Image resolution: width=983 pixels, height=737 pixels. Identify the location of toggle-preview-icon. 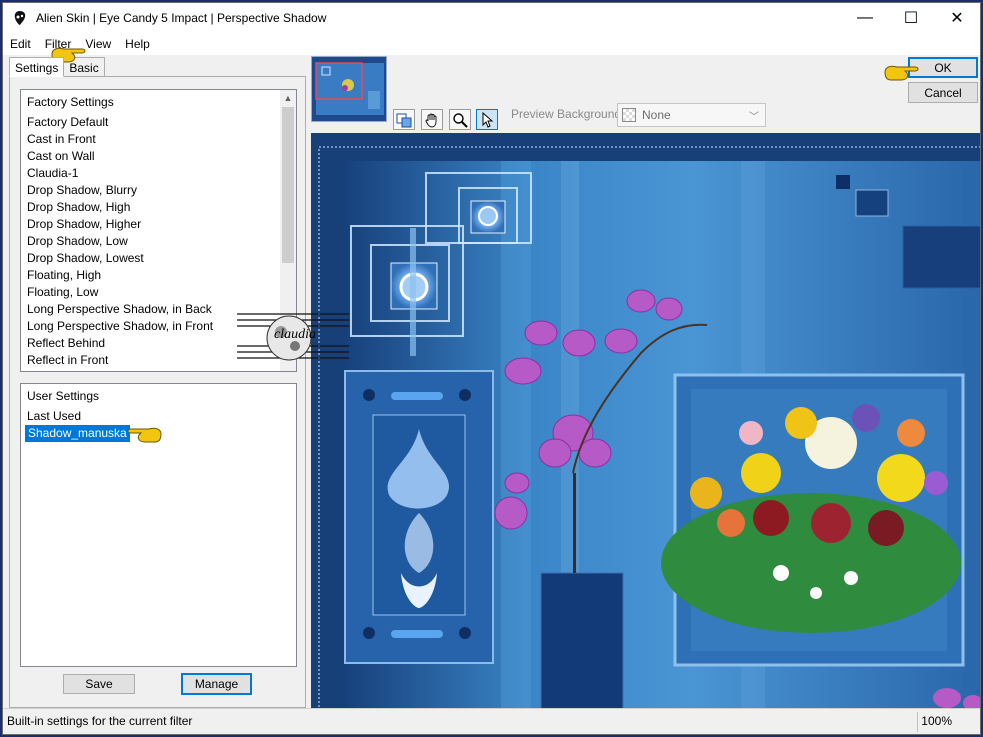
(404, 120).